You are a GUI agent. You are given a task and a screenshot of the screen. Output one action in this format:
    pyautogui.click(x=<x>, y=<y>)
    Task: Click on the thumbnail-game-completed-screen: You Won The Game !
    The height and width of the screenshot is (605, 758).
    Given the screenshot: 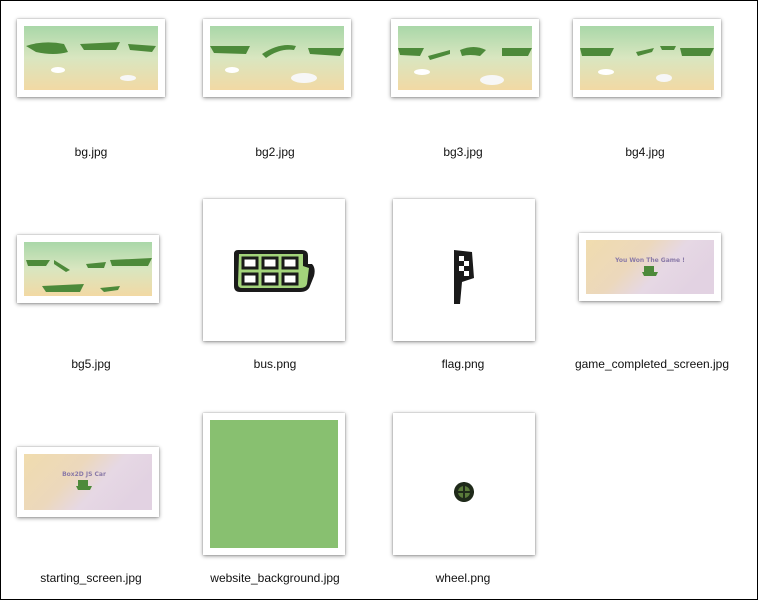 What is the action you would take?
    pyautogui.click(x=650, y=267)
    